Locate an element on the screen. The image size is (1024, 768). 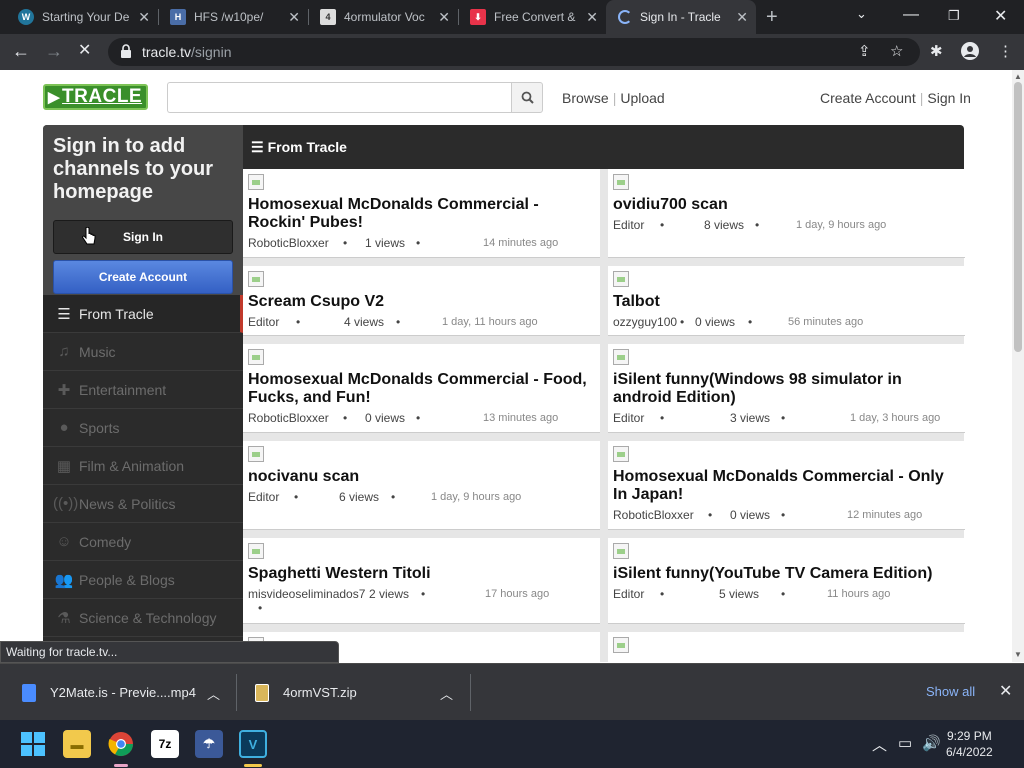
browser-tab-3: 4 4ormulator Voc ✕ is located at coordinates (383, 17).